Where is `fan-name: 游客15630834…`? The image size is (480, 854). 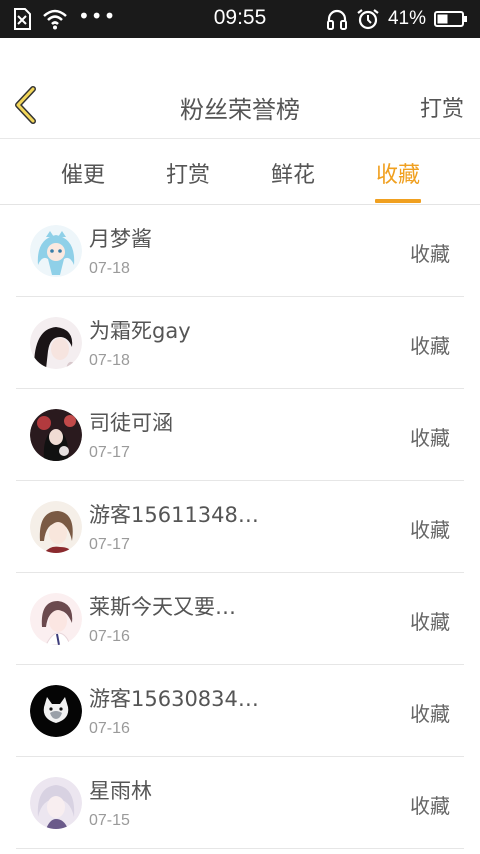
fan-name: 游客15630834… is located at coordinates (174, 699).